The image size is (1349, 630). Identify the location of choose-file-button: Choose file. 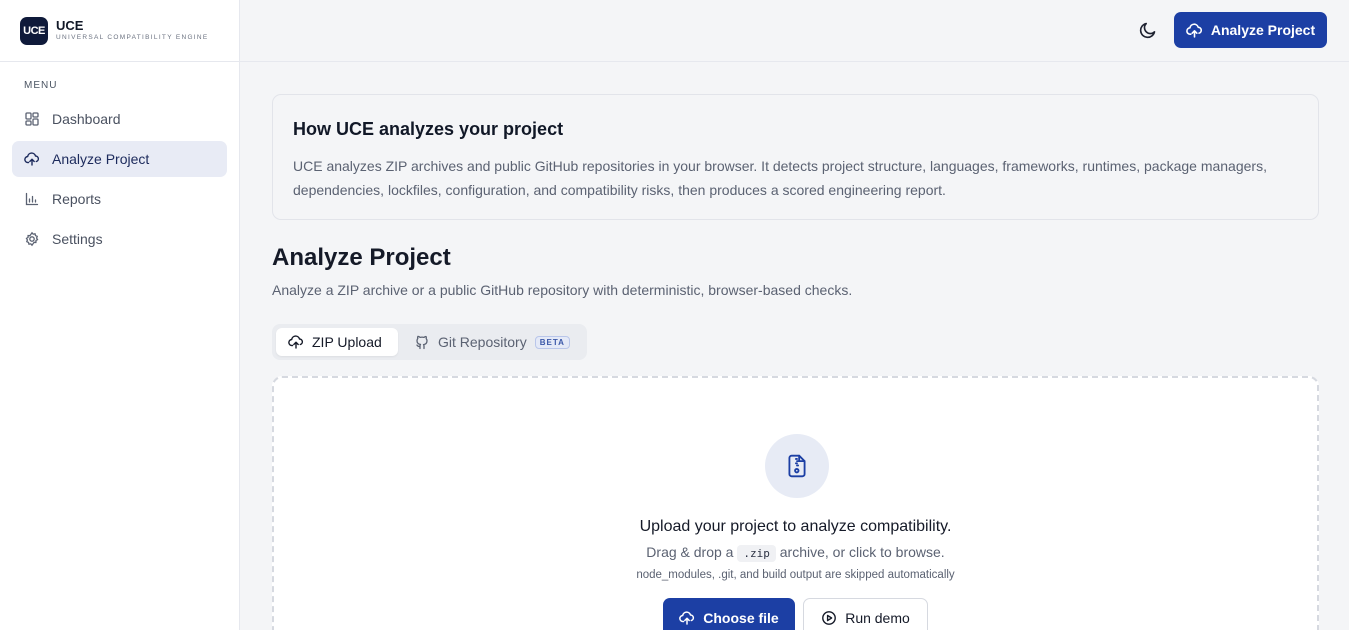
(729, 614).